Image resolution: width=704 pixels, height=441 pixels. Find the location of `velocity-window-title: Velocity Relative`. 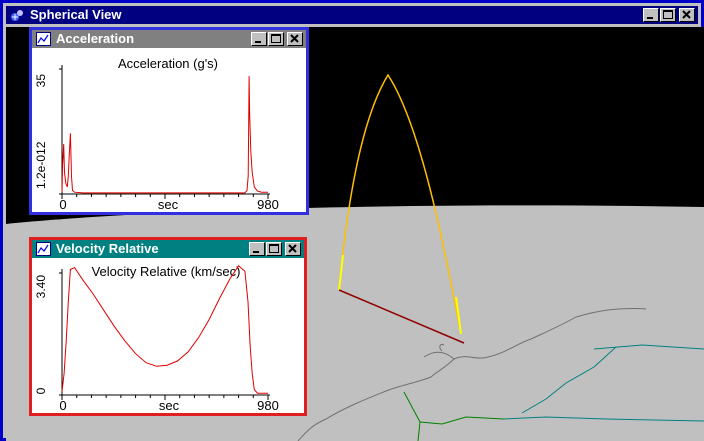

velocity-window-title: Velocity Relative is located at coordinates (107, 248).